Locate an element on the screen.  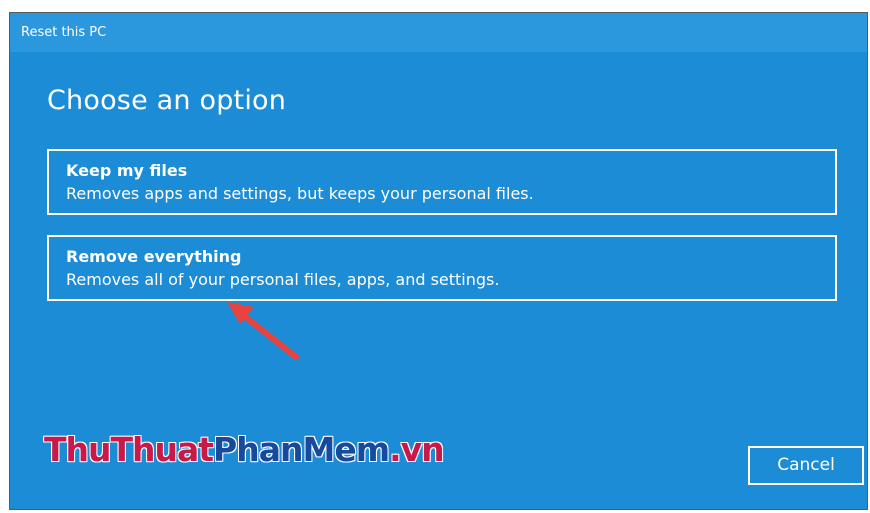
page-title: Choose an option is located at coordinates (167, 100).